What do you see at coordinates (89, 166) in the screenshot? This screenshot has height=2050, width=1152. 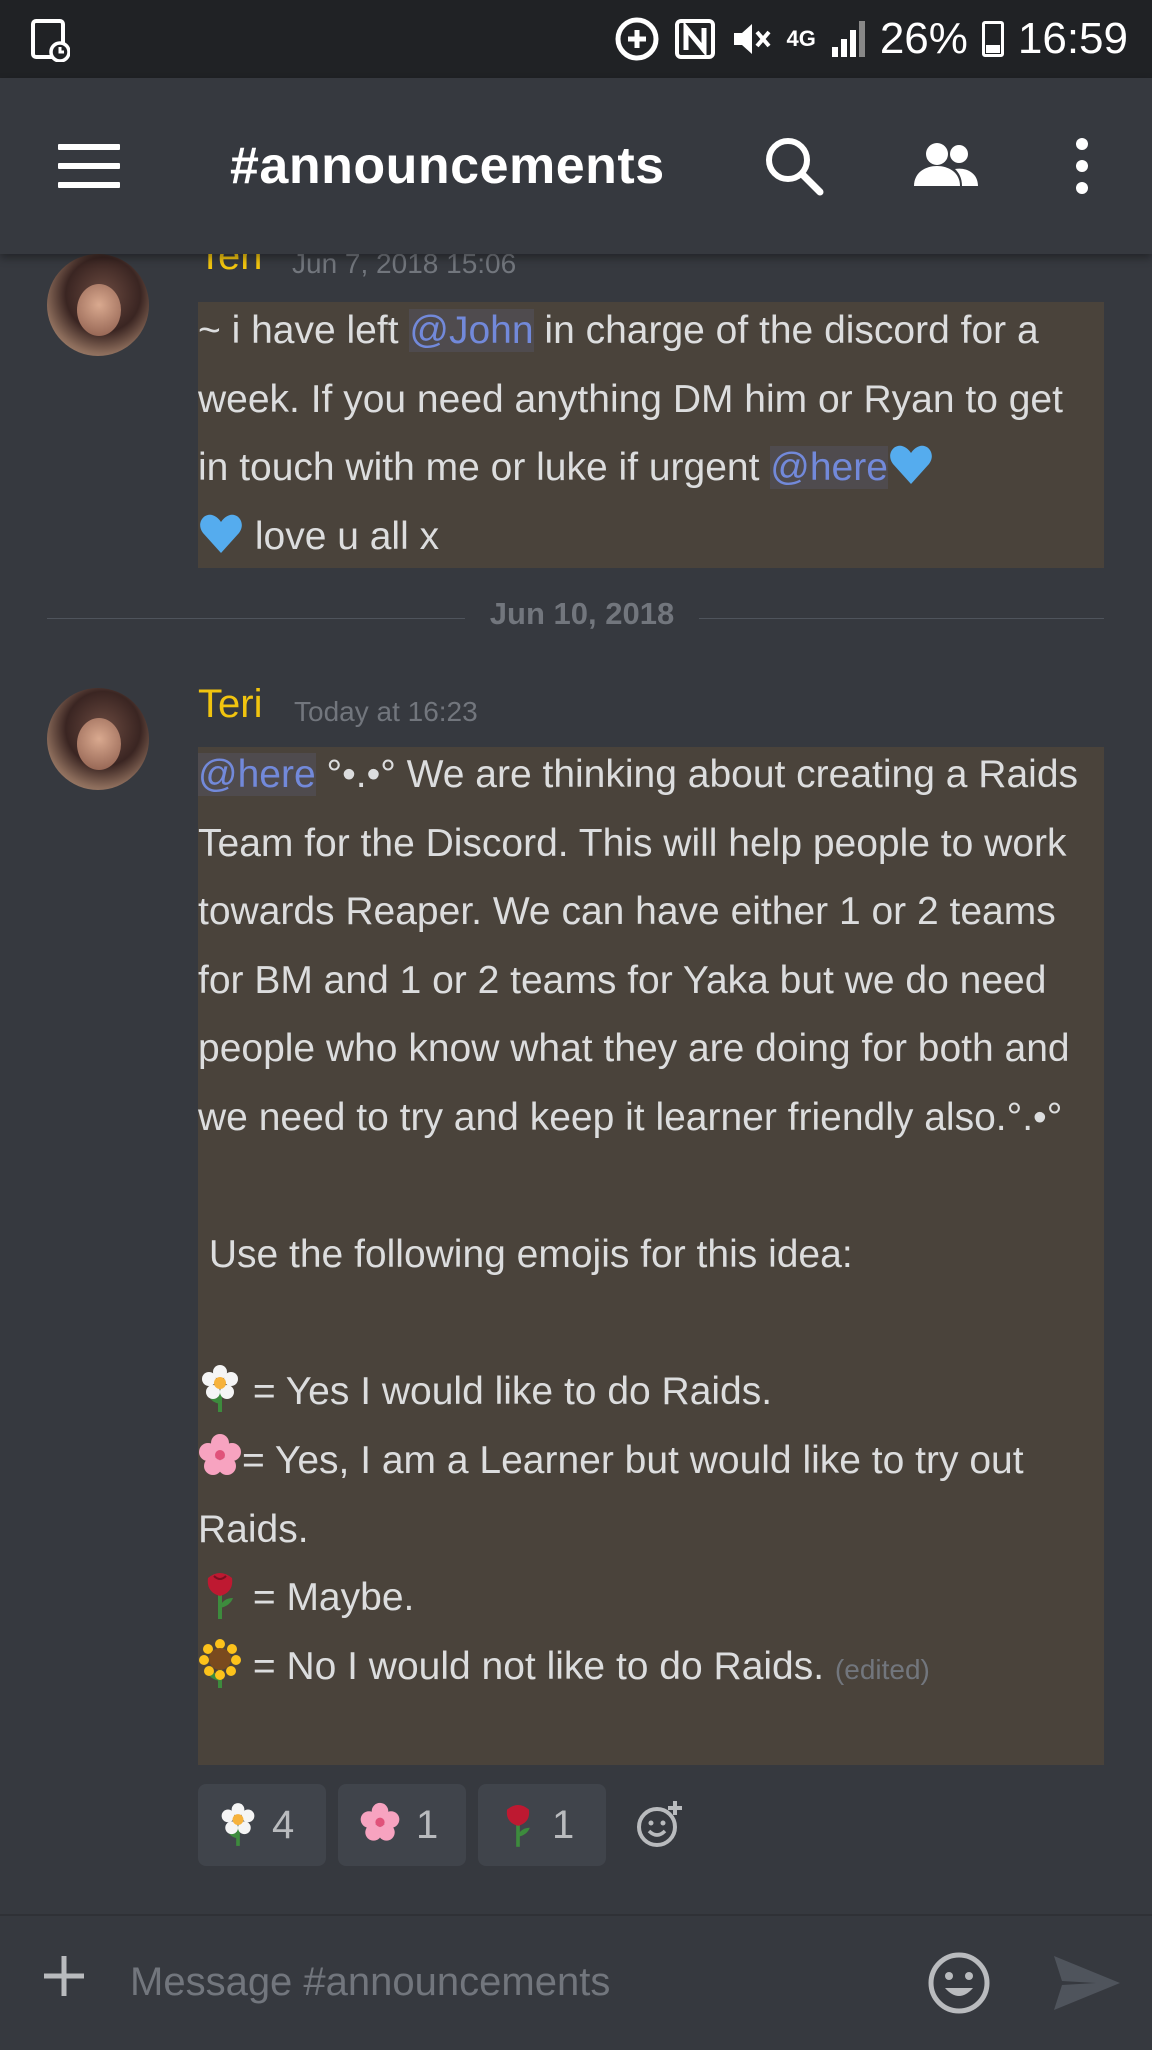 I see `menu-icon` at bounding box center [89, 166].